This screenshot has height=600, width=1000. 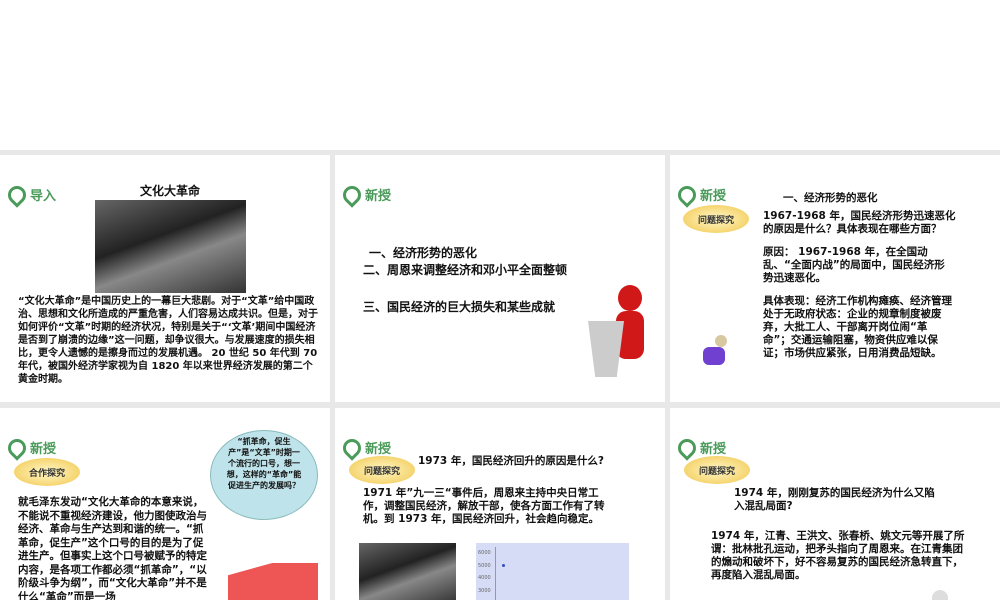 I want to click on tag-label: 导入, so click(x=43, y=196).